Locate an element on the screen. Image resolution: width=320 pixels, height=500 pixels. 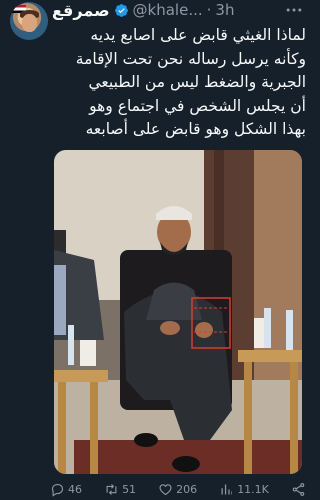
reply-count: 46 is located at coordinates (75, 489).